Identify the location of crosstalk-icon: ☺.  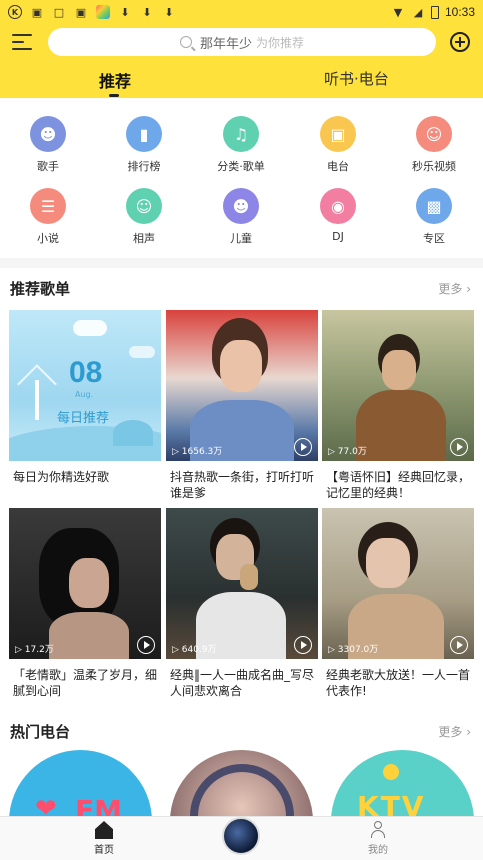
(144, 206).